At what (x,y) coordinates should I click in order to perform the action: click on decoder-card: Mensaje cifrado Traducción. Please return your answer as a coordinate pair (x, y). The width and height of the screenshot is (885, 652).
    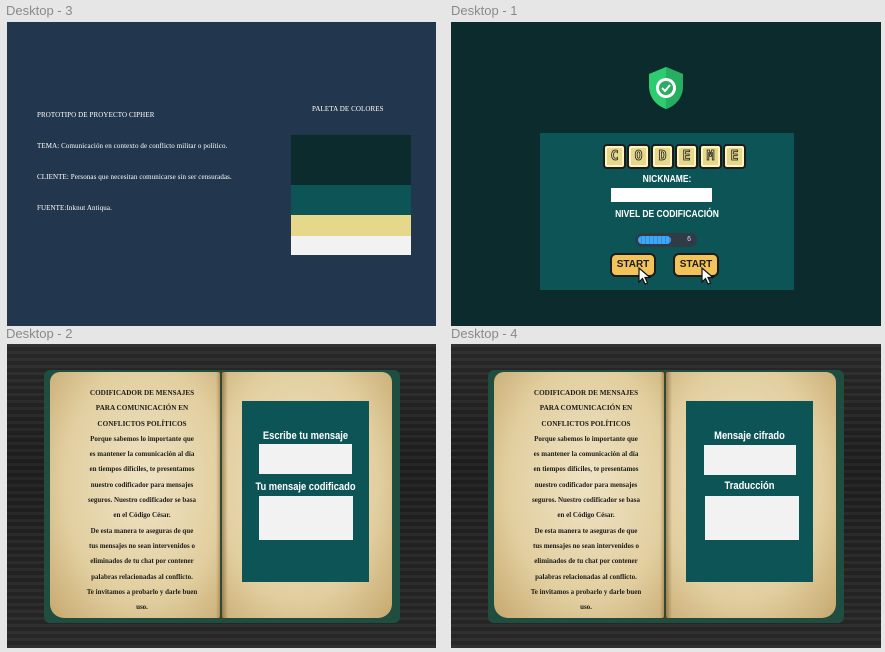
    Looking at the image, I should click on (749, 491).